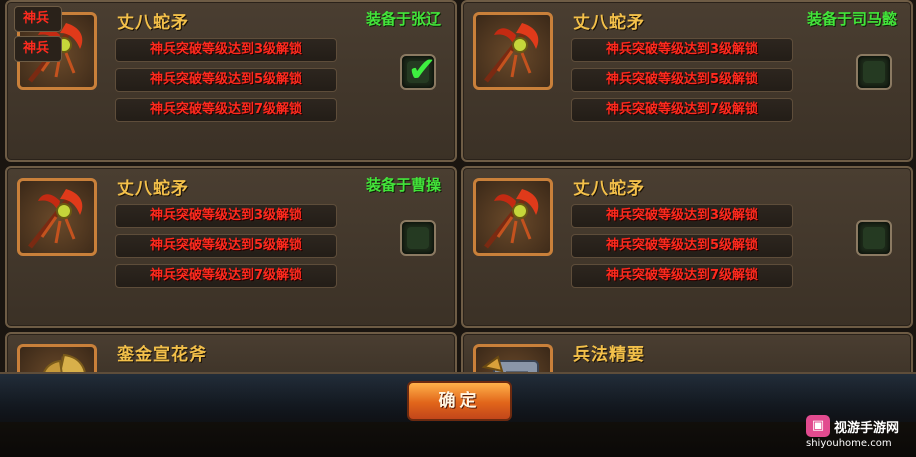  Describe the element at coordinates (818, 426) in the screenshot. I see `tv-logo-icon: ▣` at that location.